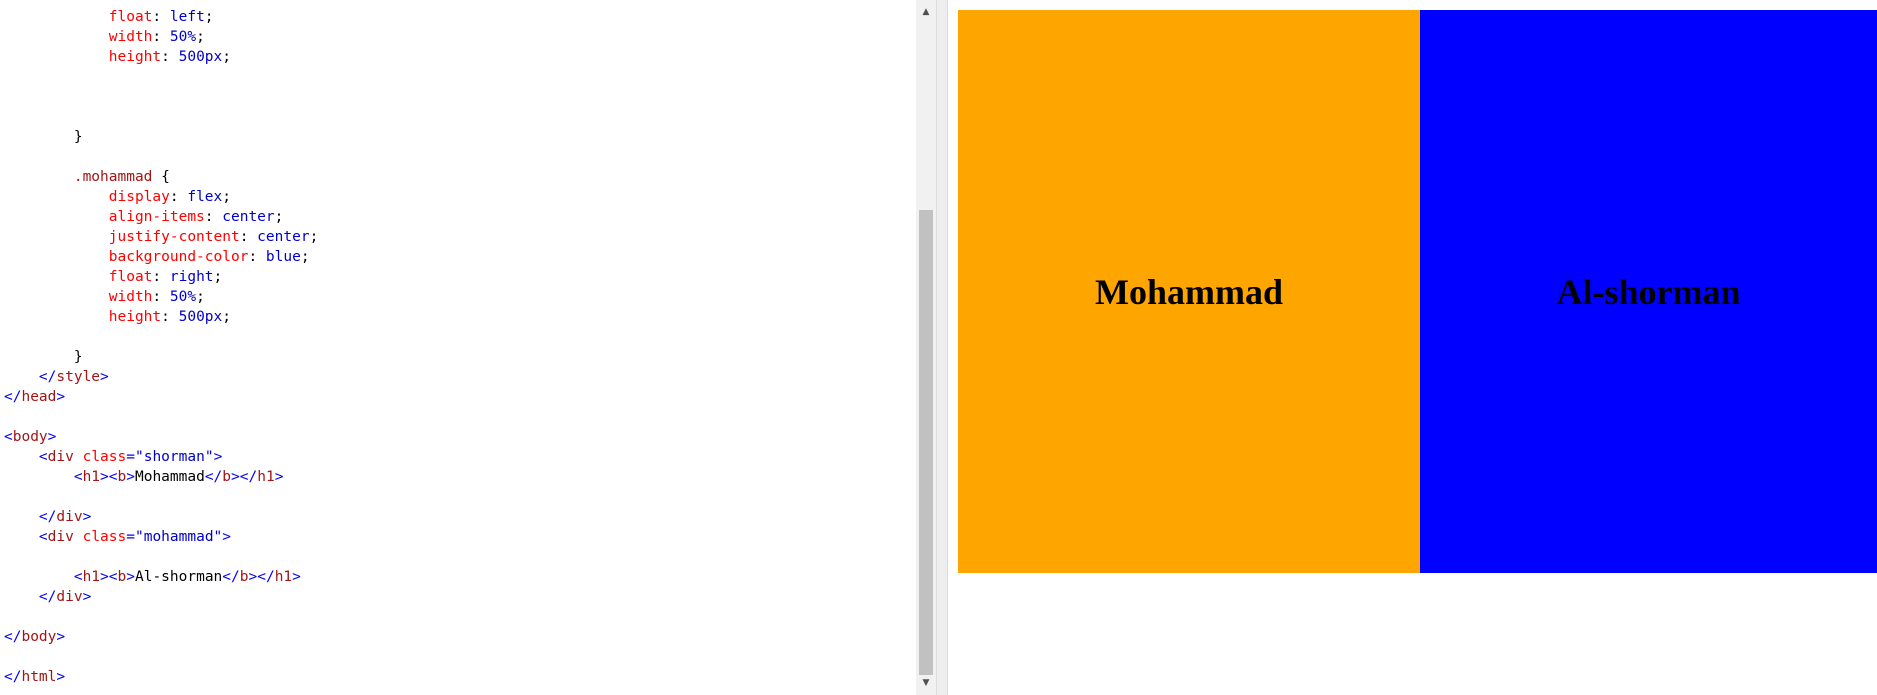 The width and height of the screenshot is (1877, 695). Describe the element at coordinates (161, 457) in the screenshot. I see `code-line: <div class="shorman">` at that location.